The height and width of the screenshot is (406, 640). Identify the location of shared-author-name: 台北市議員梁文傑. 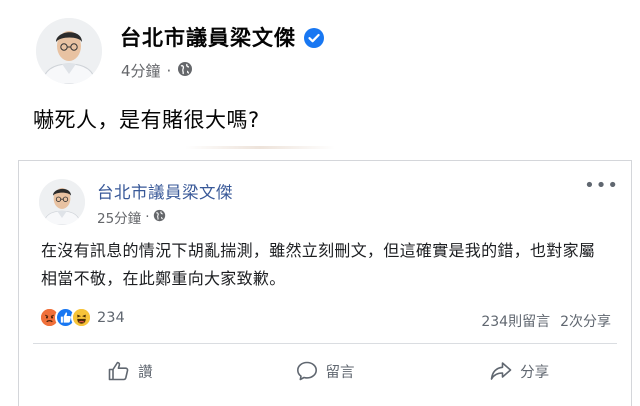
(165, 191).